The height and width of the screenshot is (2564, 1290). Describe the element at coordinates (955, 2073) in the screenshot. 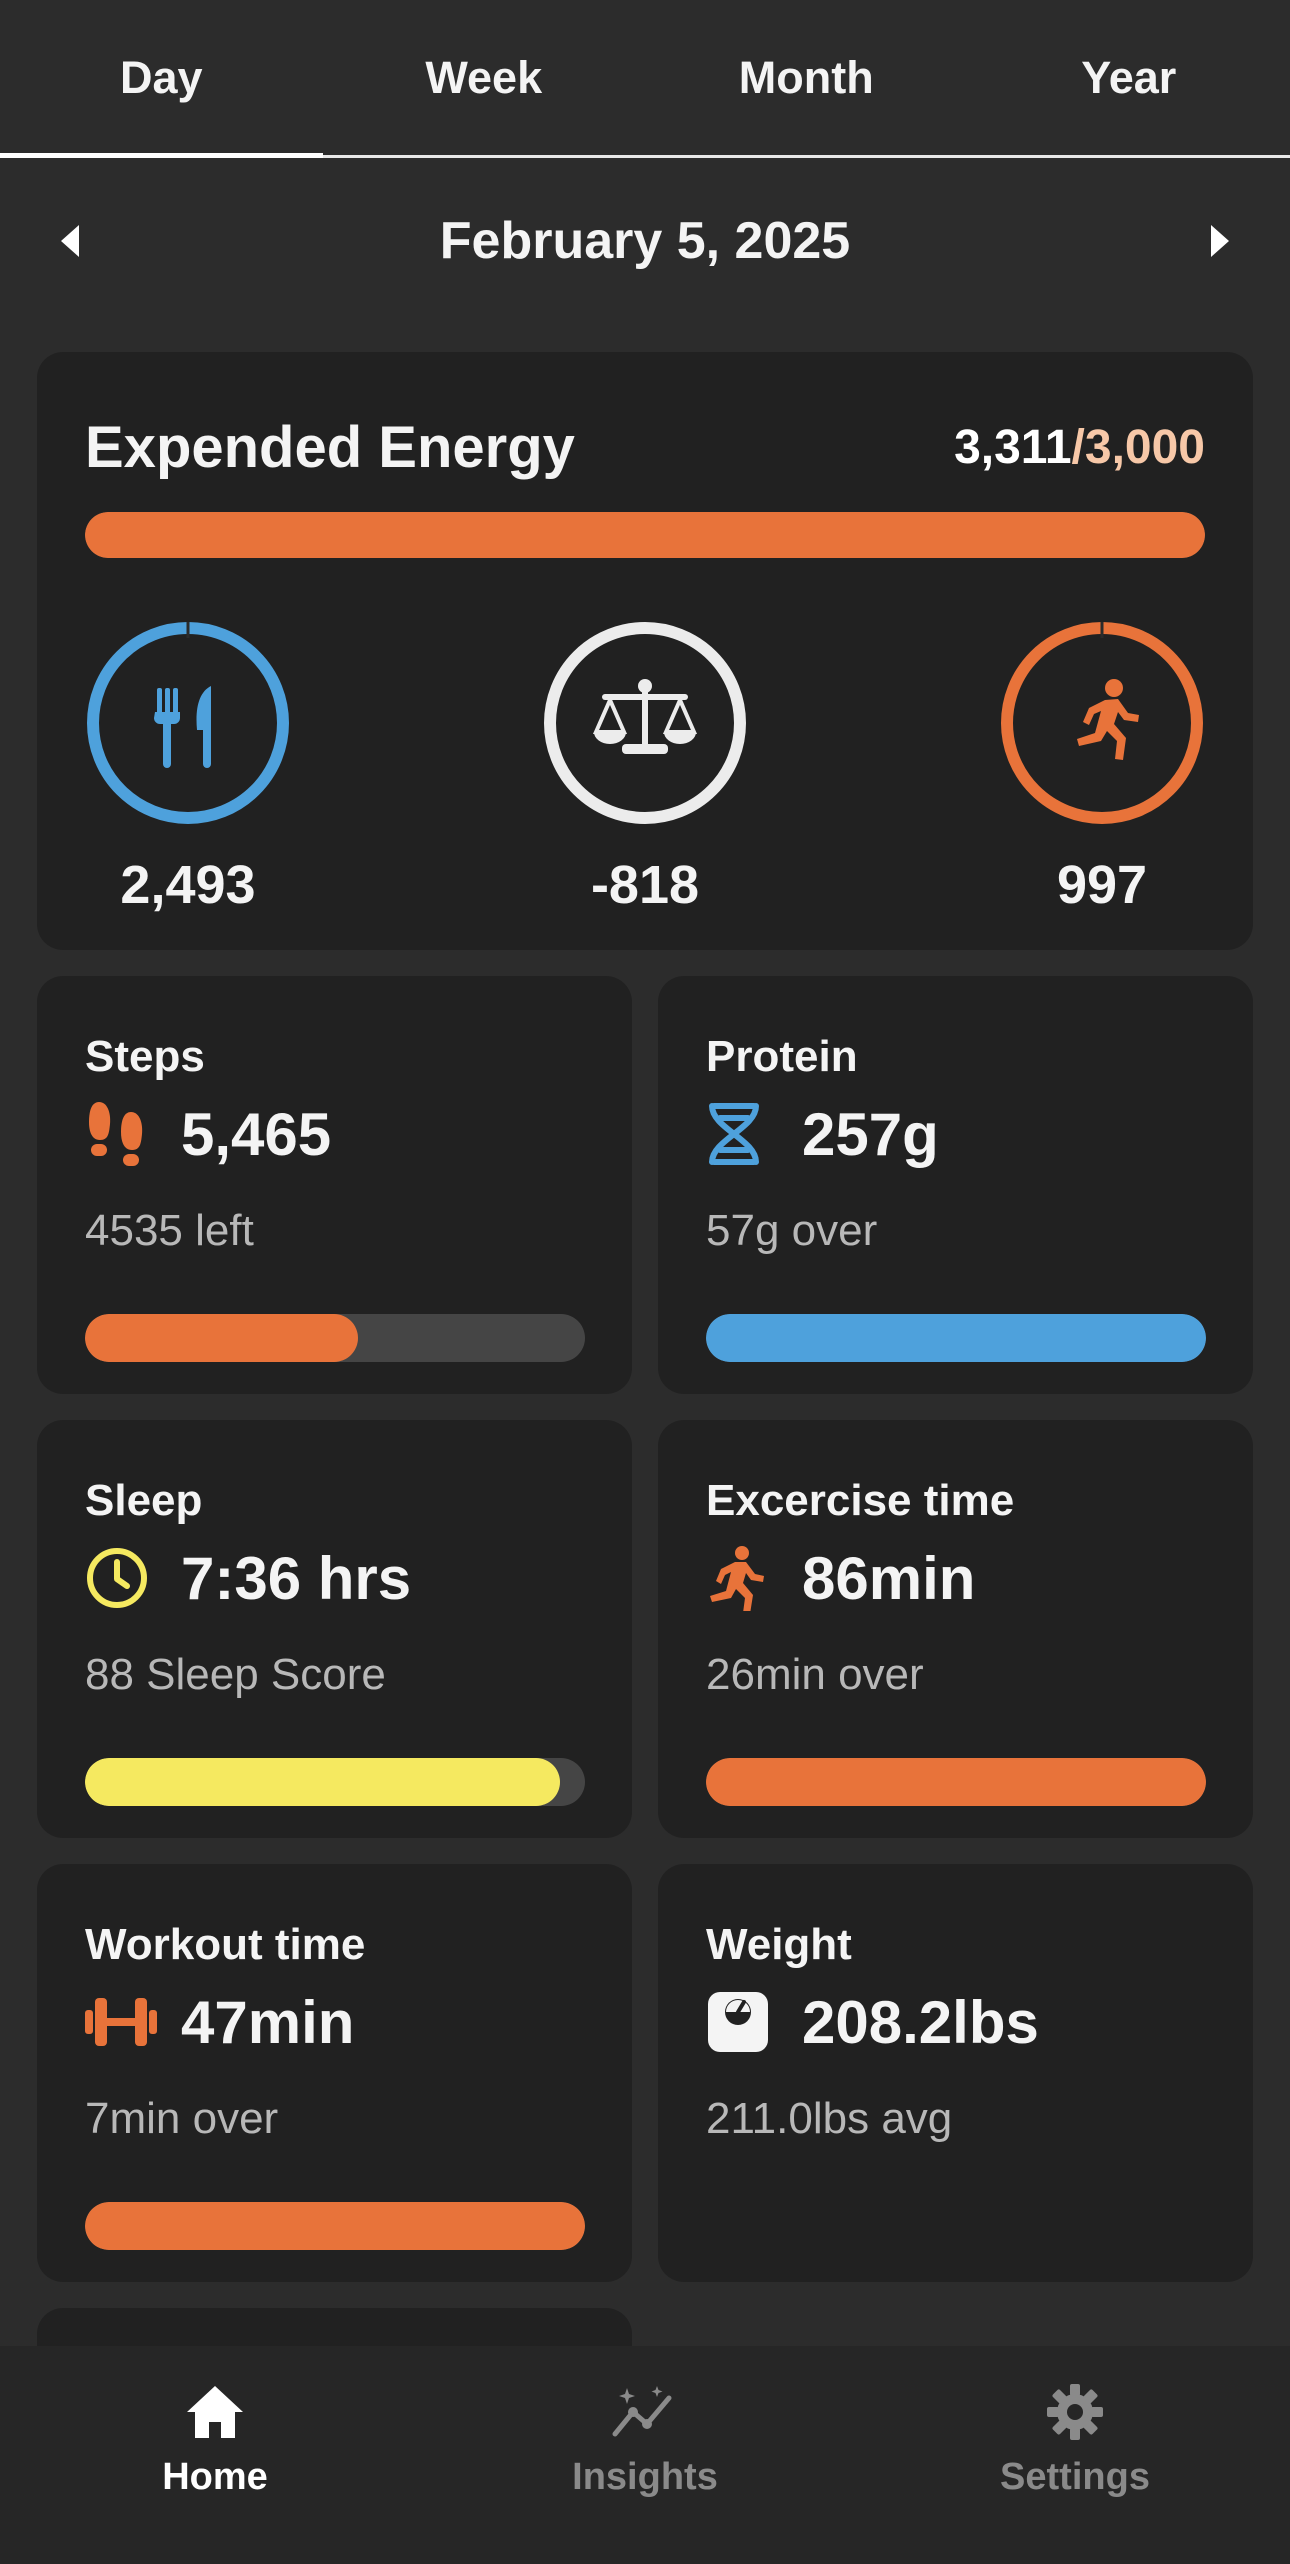

I see `weight-card: Weight 208.2lbs 211.0lbs avg` at that location.